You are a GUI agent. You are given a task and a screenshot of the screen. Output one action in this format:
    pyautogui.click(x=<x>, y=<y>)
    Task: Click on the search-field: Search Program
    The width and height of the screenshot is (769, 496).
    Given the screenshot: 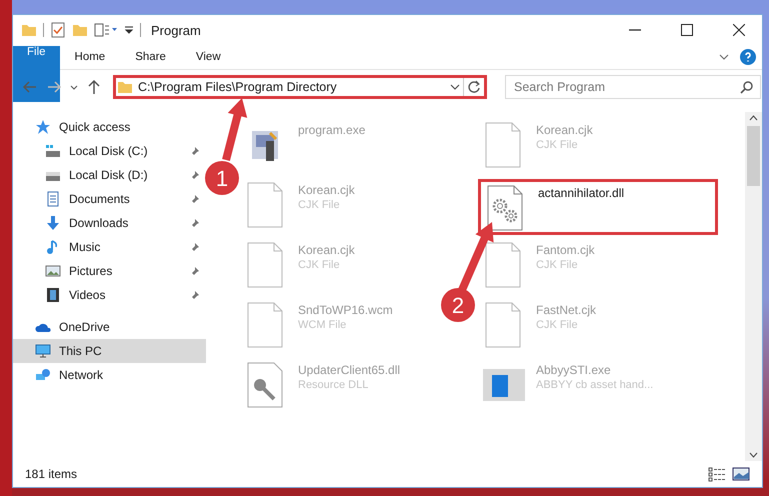 What is the action you would take?
    pyautogui.click(x=633, y=87)
    